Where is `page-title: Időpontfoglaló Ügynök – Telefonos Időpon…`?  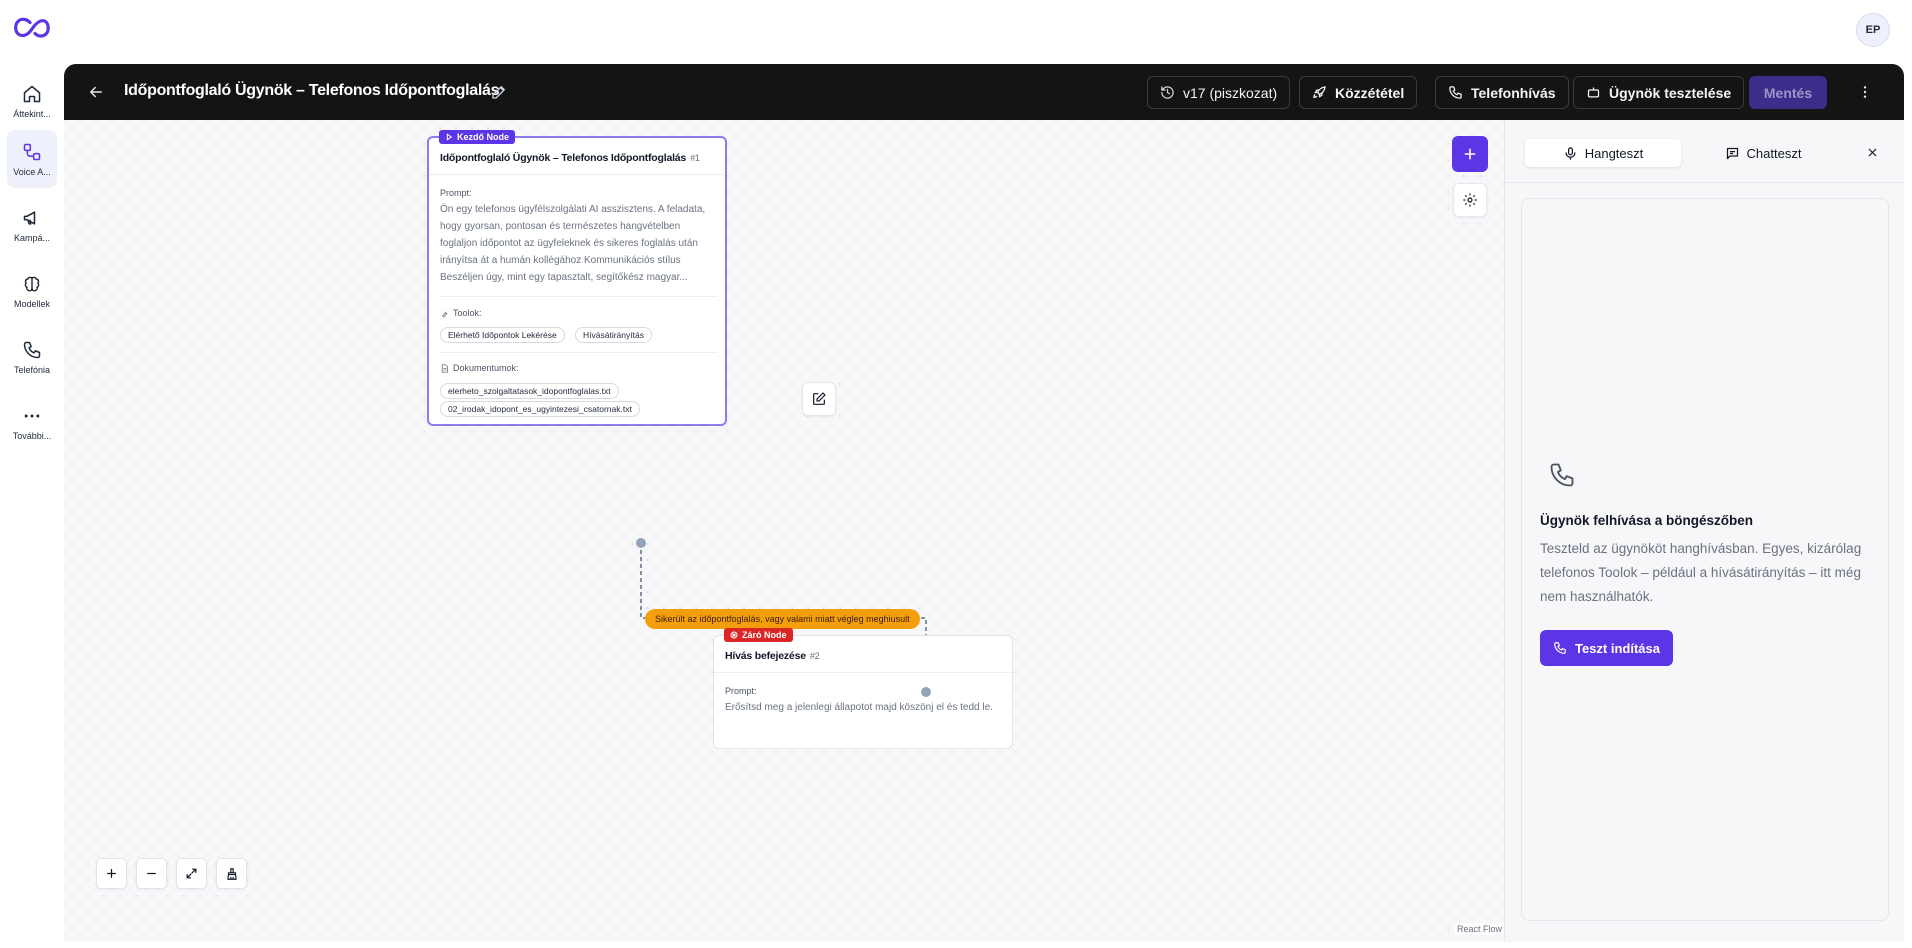
page-title: Időpontfoglaló Ügynök – Telefonos Időpon… is located at coordinates (312, 90).